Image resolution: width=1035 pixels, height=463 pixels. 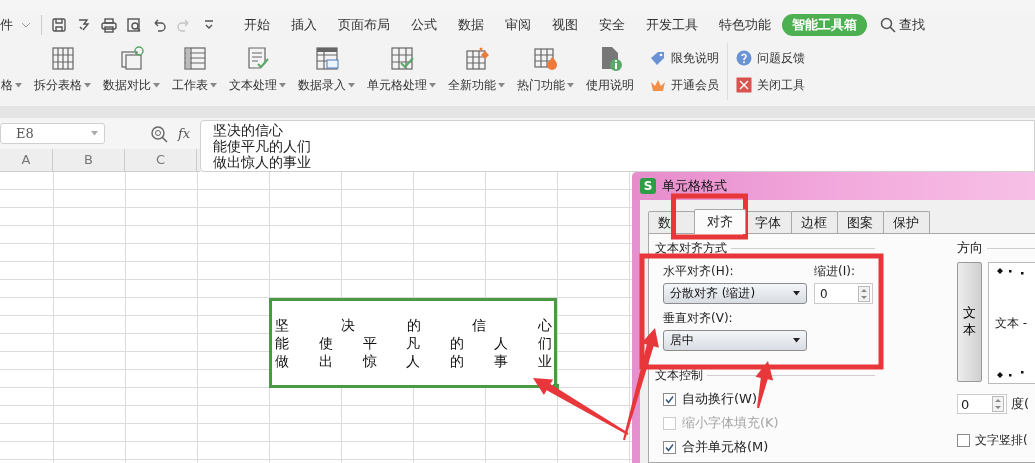 I want to click on menu-tab: 数据, so click(x=471, y=24).